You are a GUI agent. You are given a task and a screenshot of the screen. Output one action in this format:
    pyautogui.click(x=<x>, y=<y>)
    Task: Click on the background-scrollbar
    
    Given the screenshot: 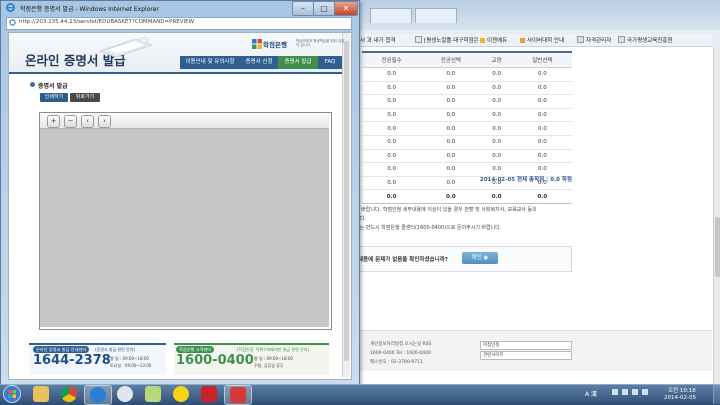 What is the action you would take?
    pyautogui.click(x=716, y=215)
    